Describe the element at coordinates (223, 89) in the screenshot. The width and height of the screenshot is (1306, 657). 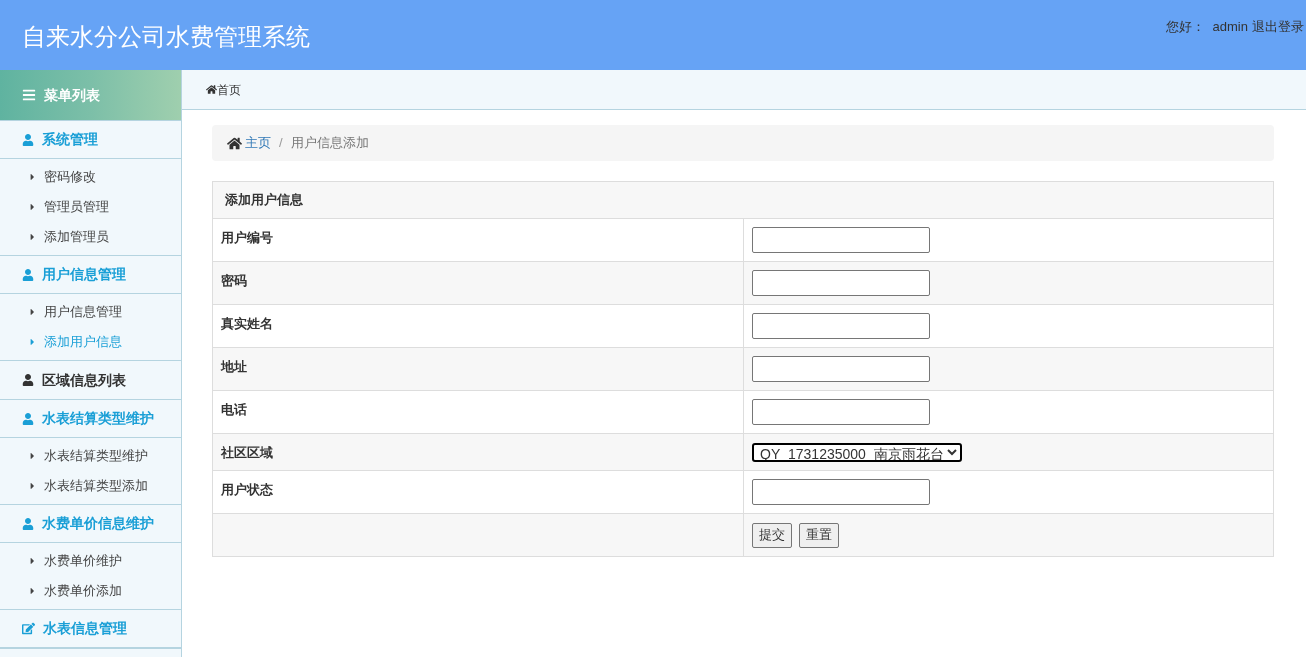
I see `home-link: 首页` at that location.